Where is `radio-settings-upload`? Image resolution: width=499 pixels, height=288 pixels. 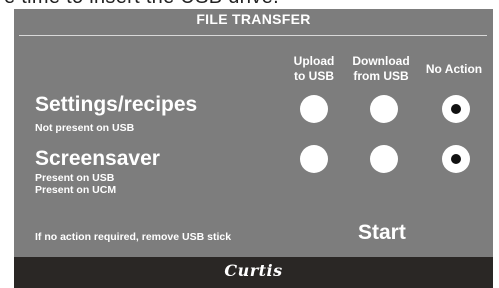
radio-settings-upload is located at coordinates (314, 109).